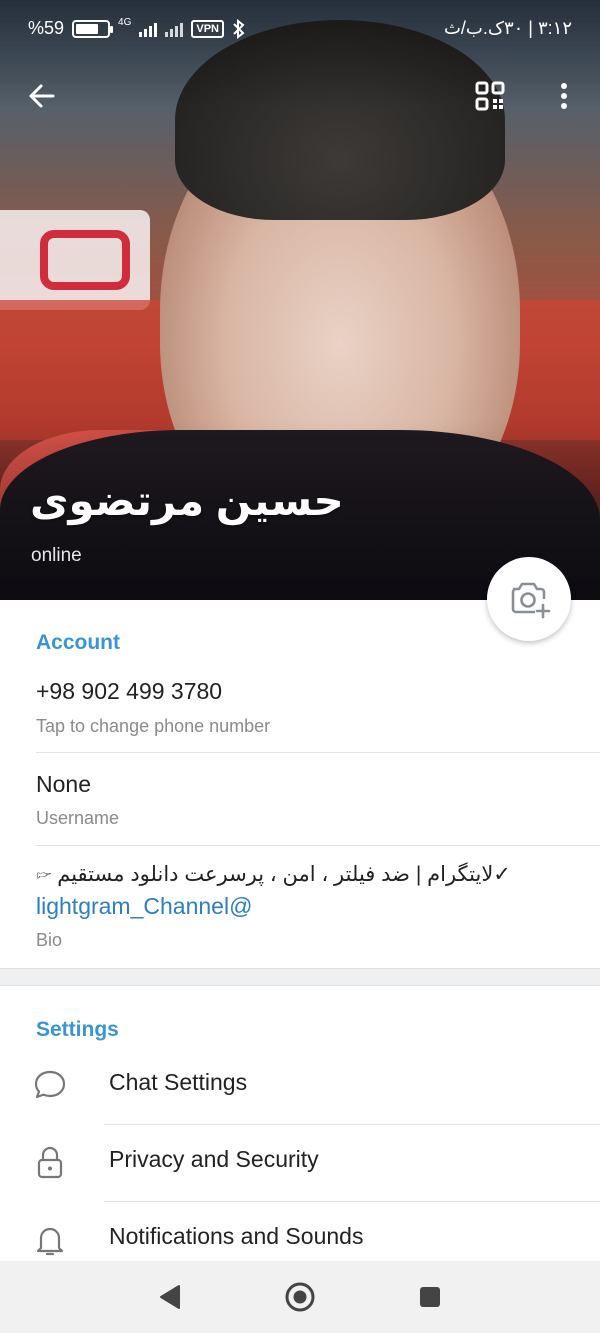  I want to click on qr-code-icon, so click(490, 96).